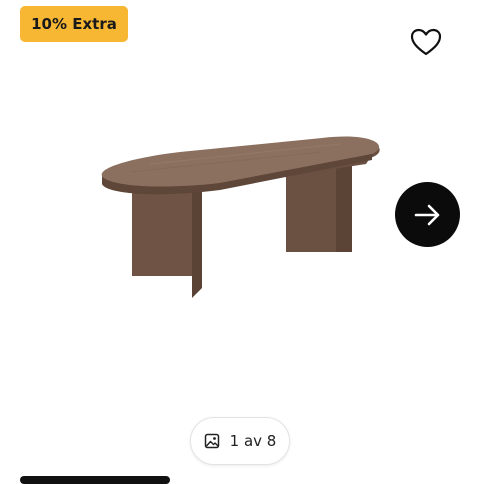 This screenshot has height=484, width=480. What do you see at coordinates (253, 441) in the screenshot?
I see `image-counter-text: 1 av 8` at bounding box center [253, 441].